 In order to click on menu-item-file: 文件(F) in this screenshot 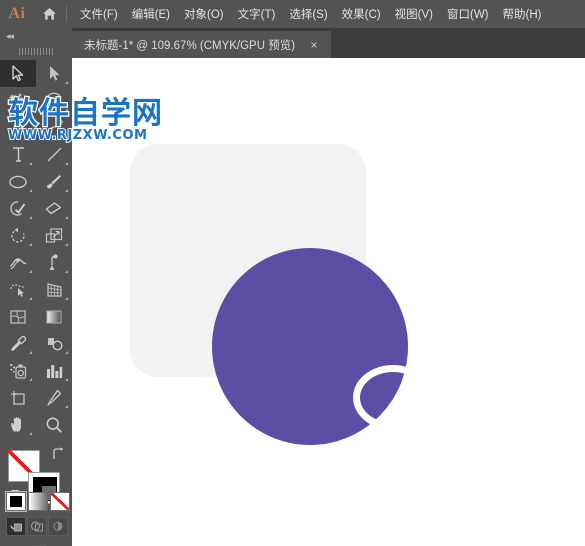, I will do `click(99, 14)`.